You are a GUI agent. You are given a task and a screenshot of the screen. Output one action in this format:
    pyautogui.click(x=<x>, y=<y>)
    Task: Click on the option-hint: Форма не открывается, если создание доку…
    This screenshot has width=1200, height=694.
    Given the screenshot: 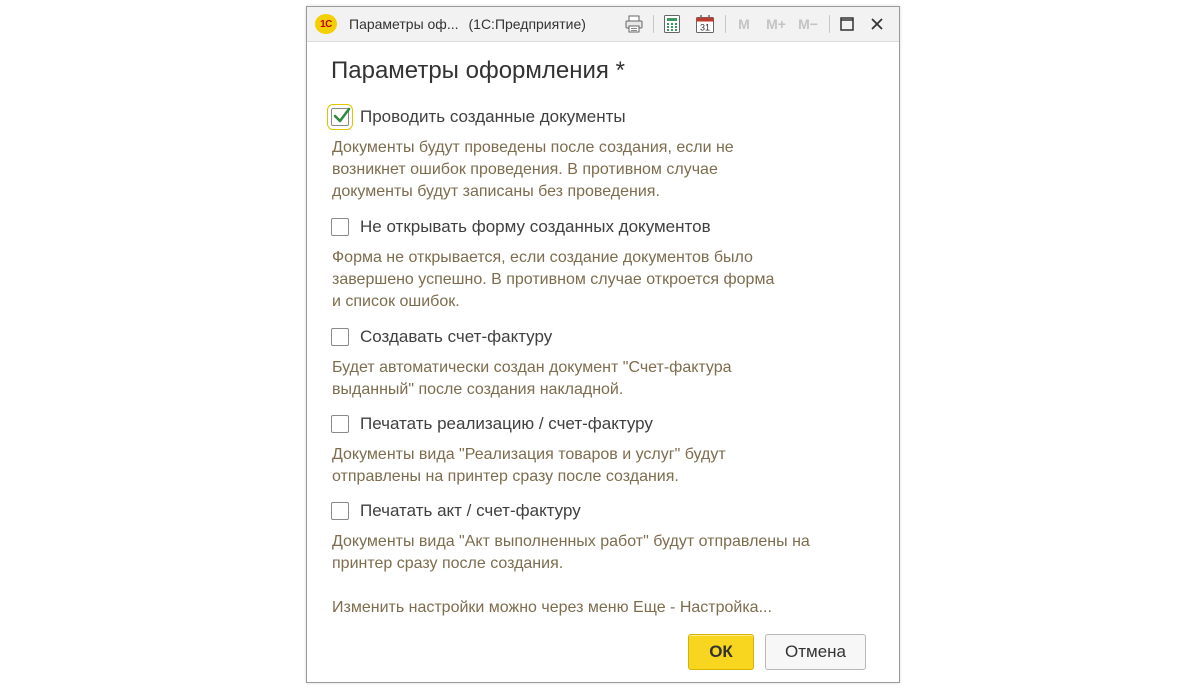 What is the action you would take?
    pyautogui.click(x=604, y=280)
    